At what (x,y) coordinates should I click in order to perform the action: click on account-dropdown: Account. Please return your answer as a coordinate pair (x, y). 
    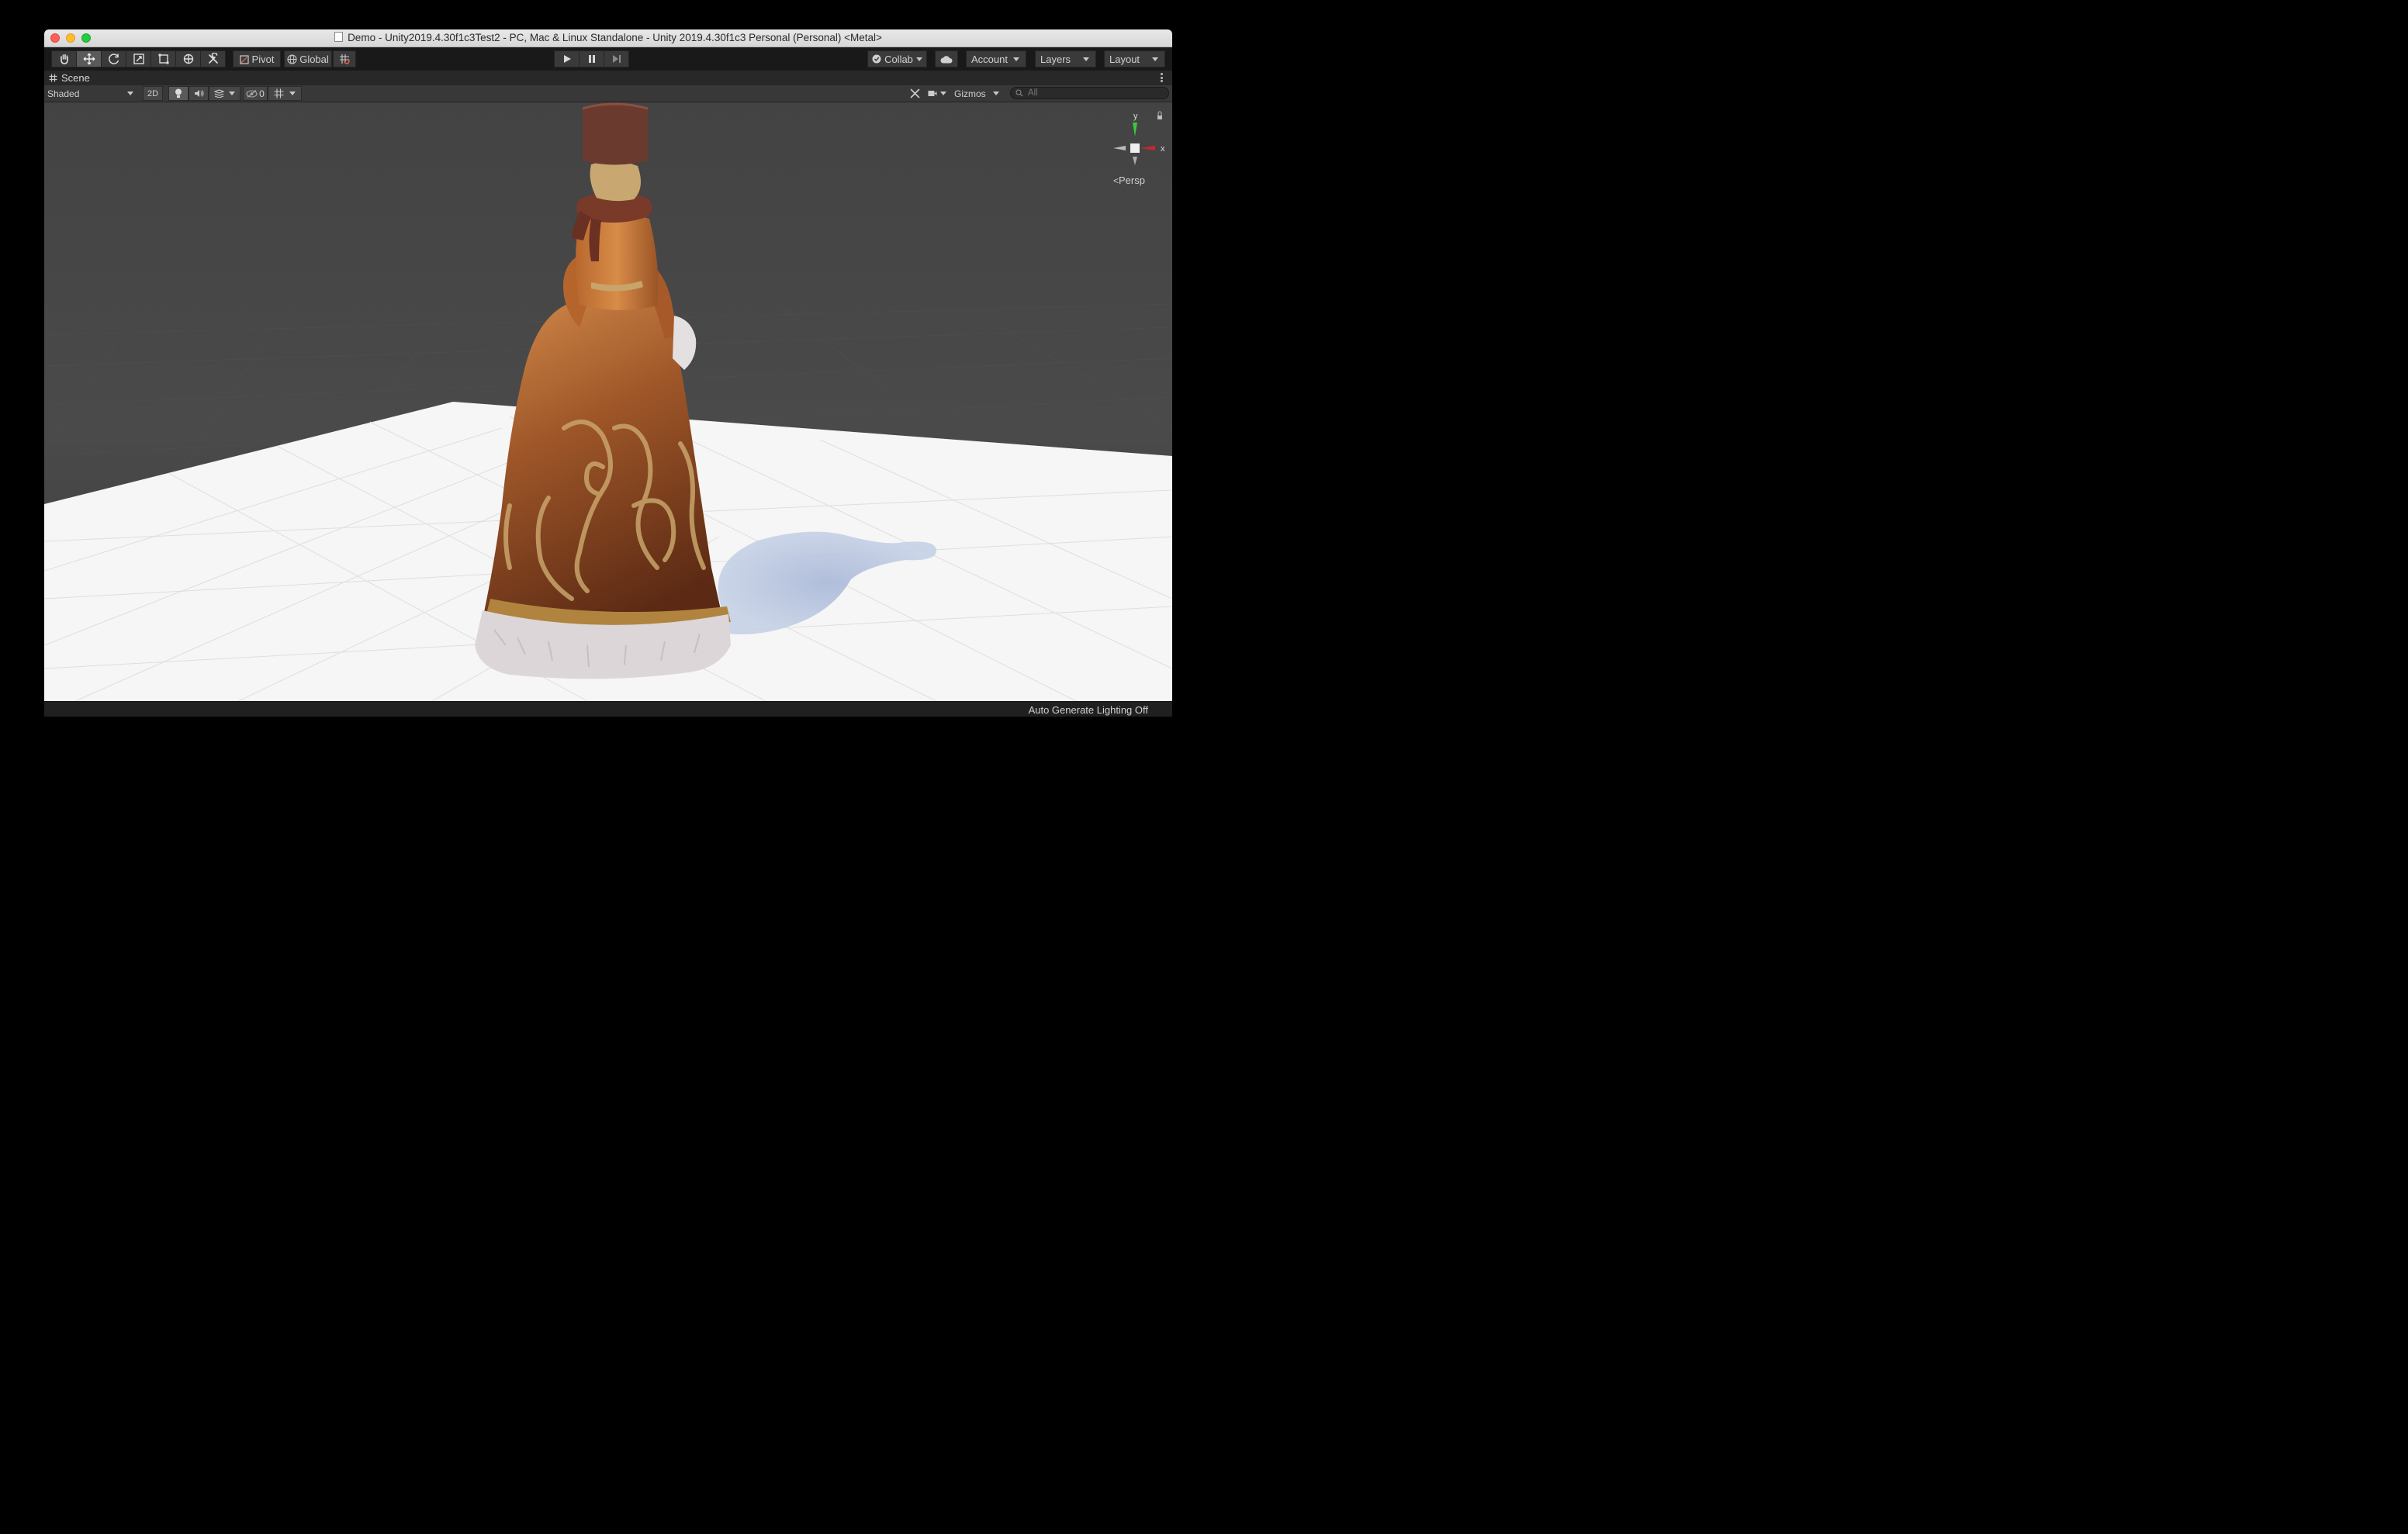
    Looking at the image, I should click on (996, 58).